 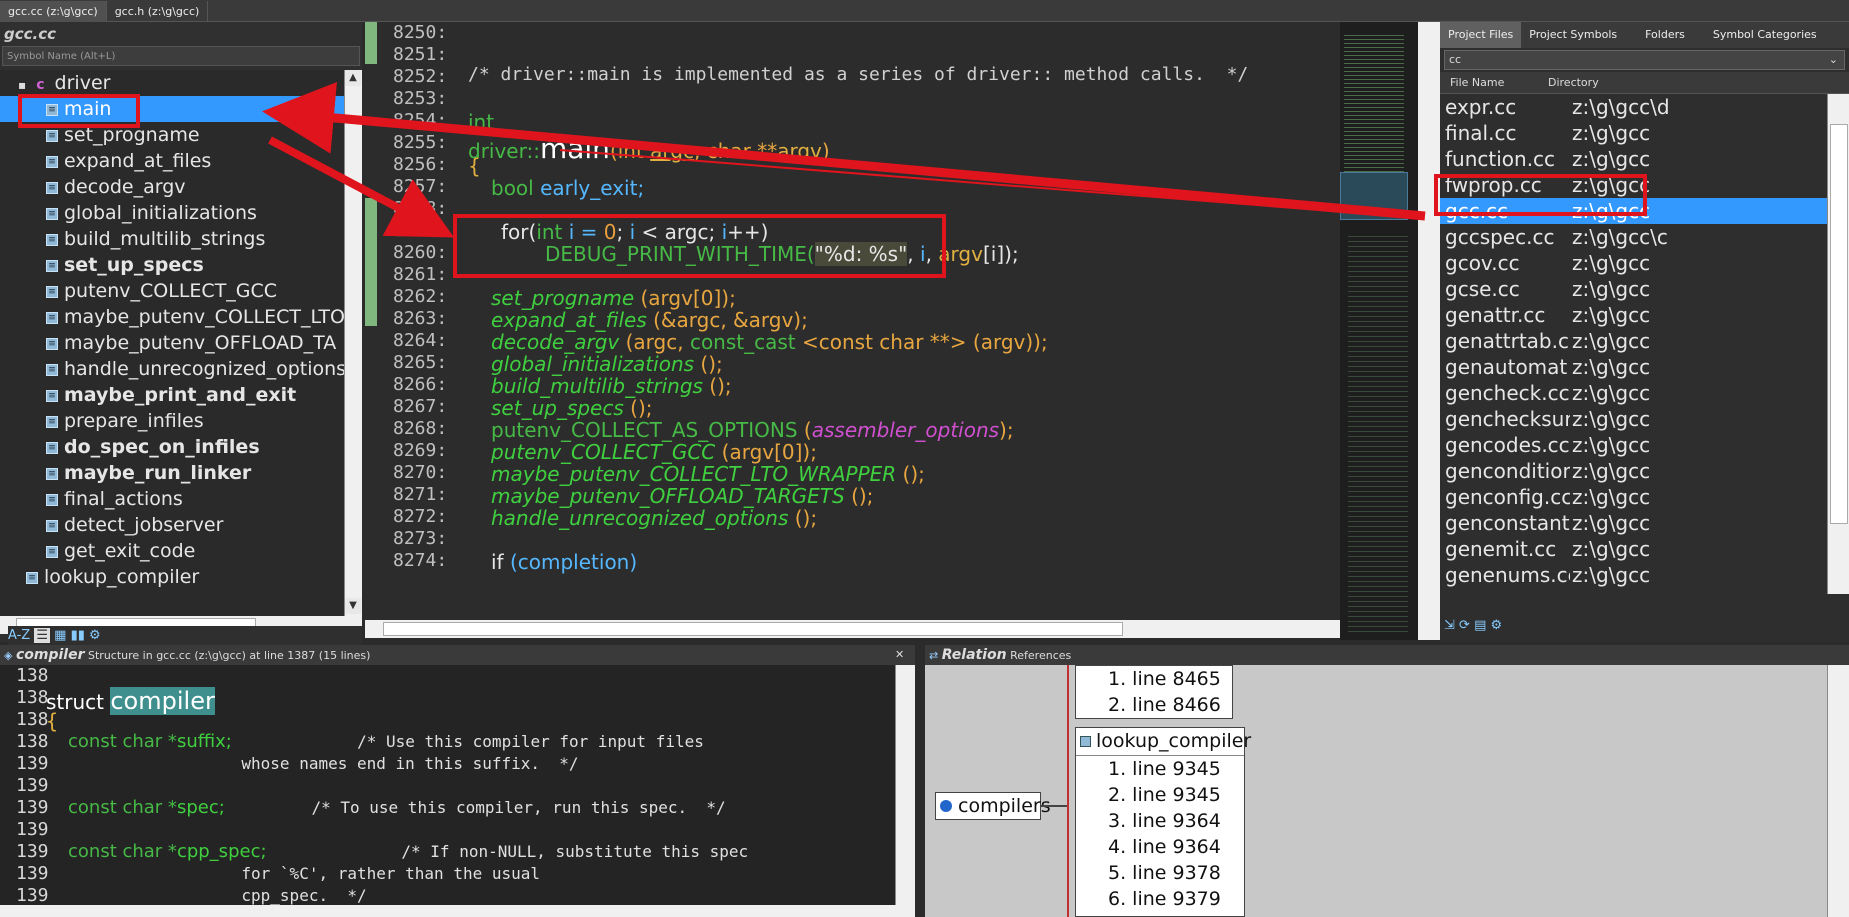 I want to click on tab-project-files: Project Files, so click(x=1481, y=35).